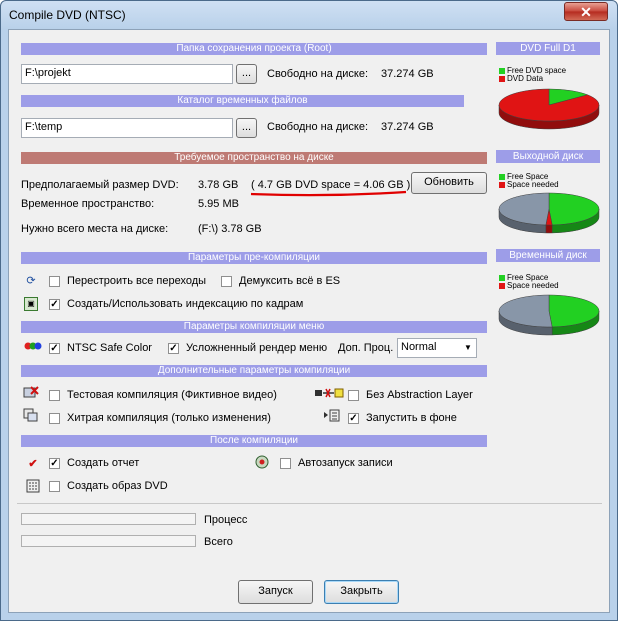 The width and height of the screenshot is (618, 621). What do you see at coordinates (169, 418) in the screenshot?
I see `smart-compile-label: Хитрая компиляция (только изменения)` at bounding box center [169, 418].